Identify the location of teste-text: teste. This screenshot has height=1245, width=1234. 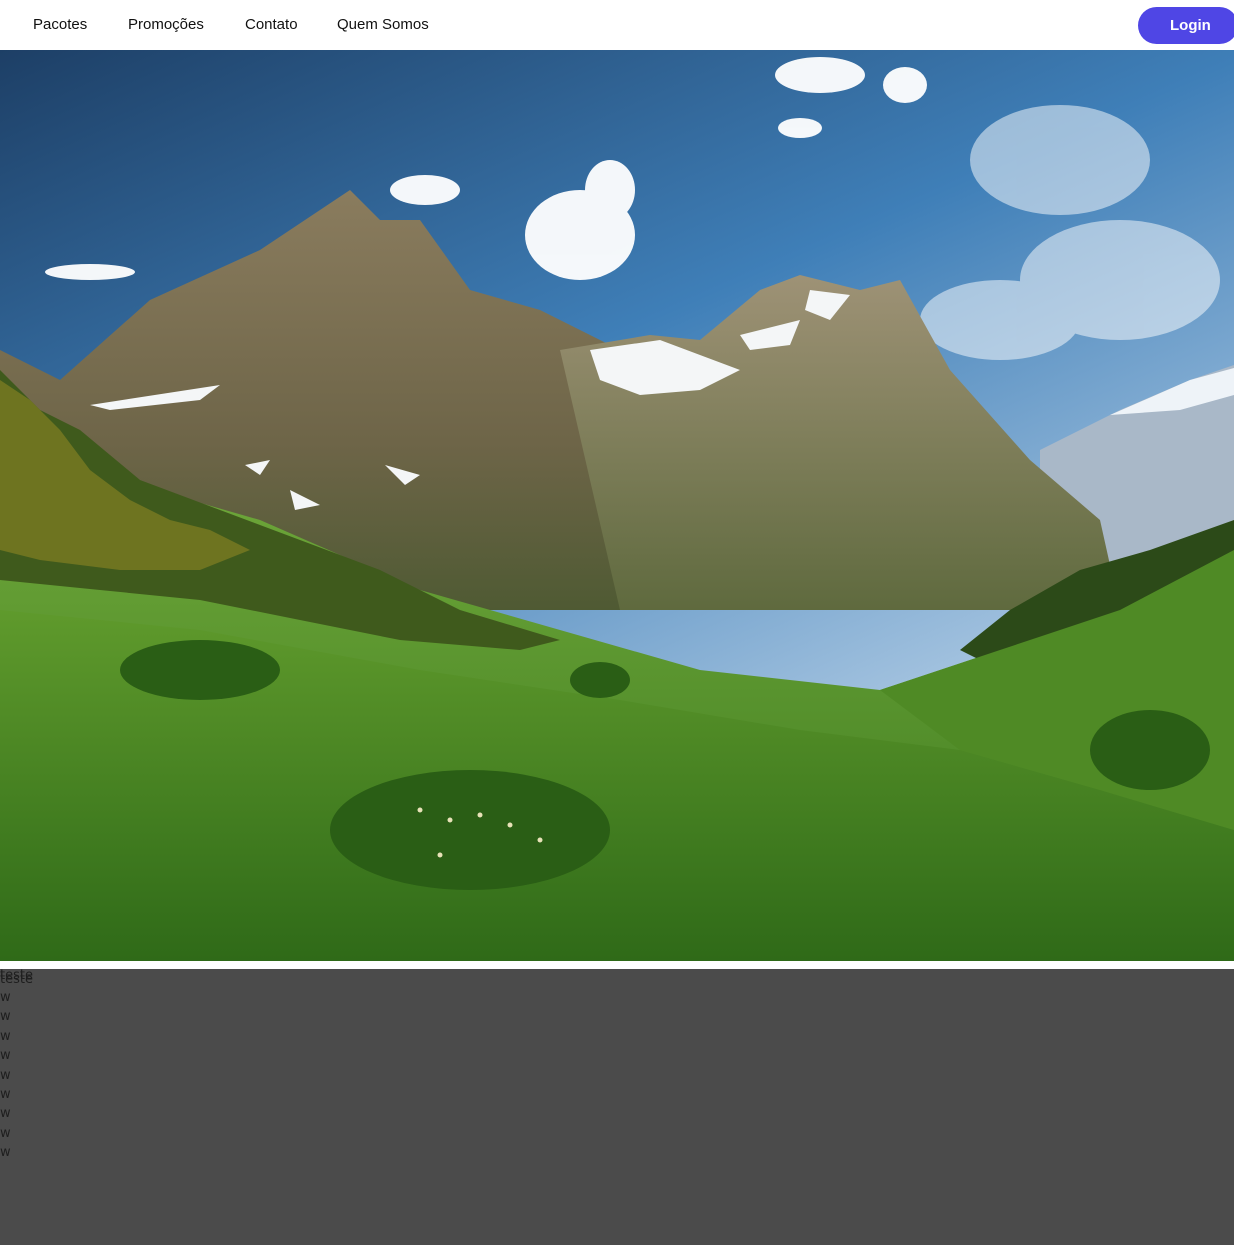
(16, 979).